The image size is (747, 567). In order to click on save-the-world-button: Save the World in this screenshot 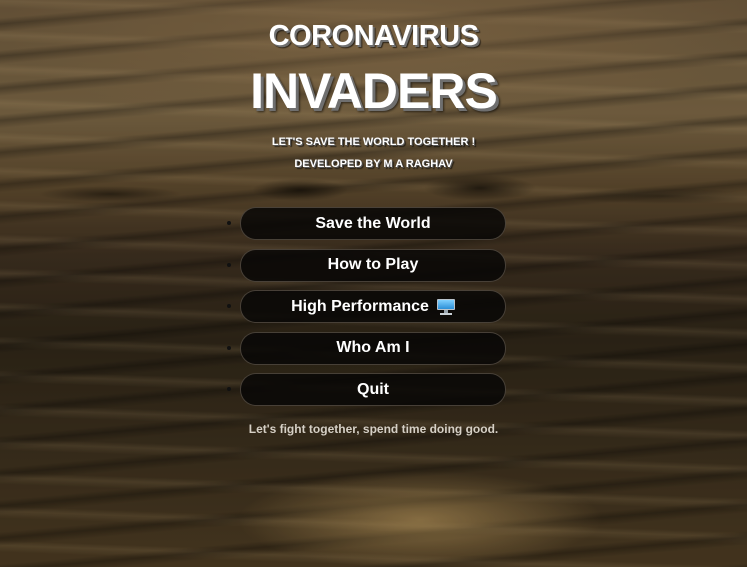, I will do `click(373, 223)`.